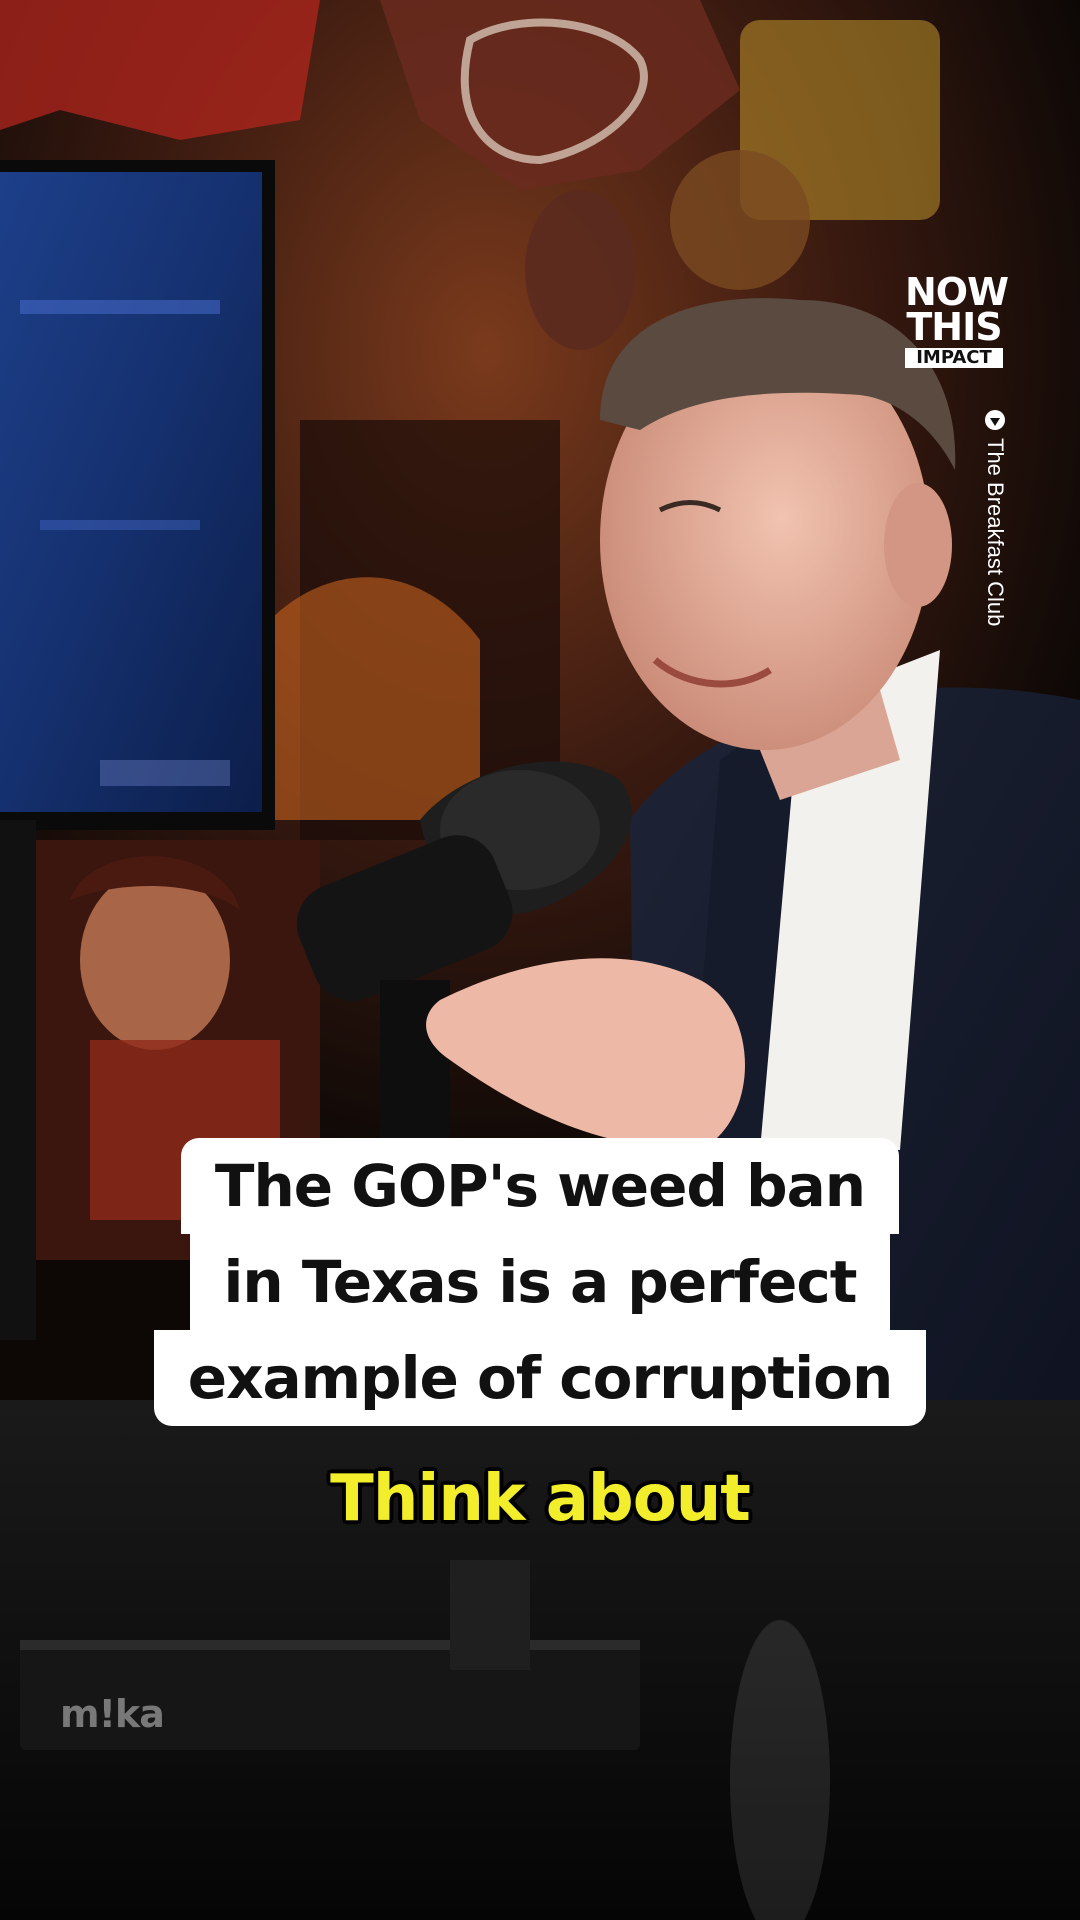 The height and width of the screenshot is (1920, 1080). I want to click on play-icon, so click(995, 420).